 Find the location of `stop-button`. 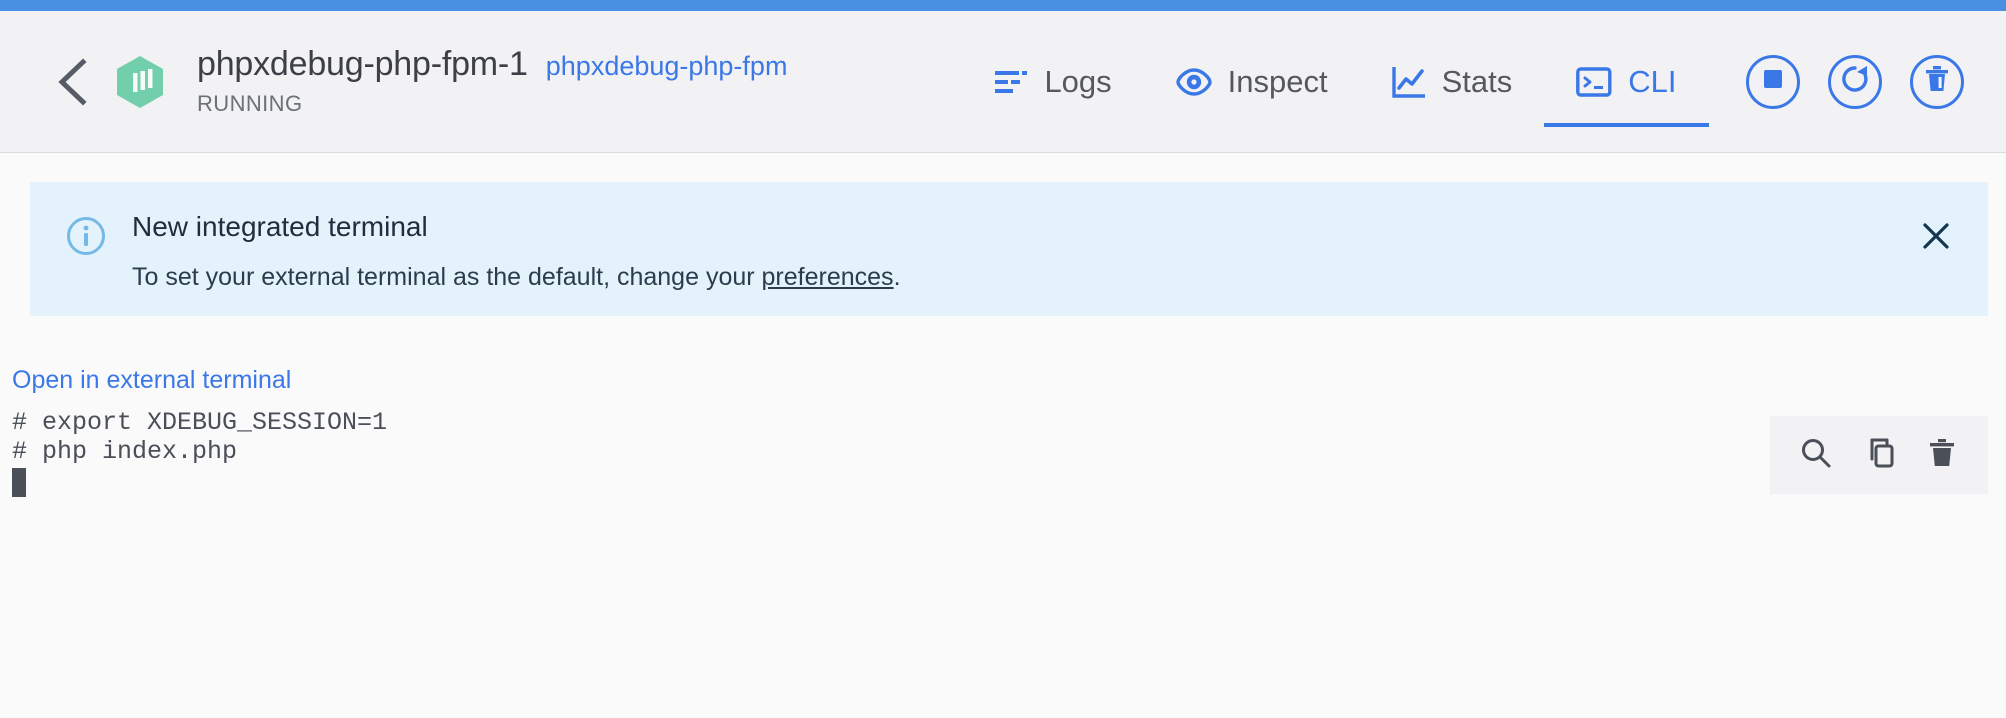

stop-button is located at coordinates (1773, 81).